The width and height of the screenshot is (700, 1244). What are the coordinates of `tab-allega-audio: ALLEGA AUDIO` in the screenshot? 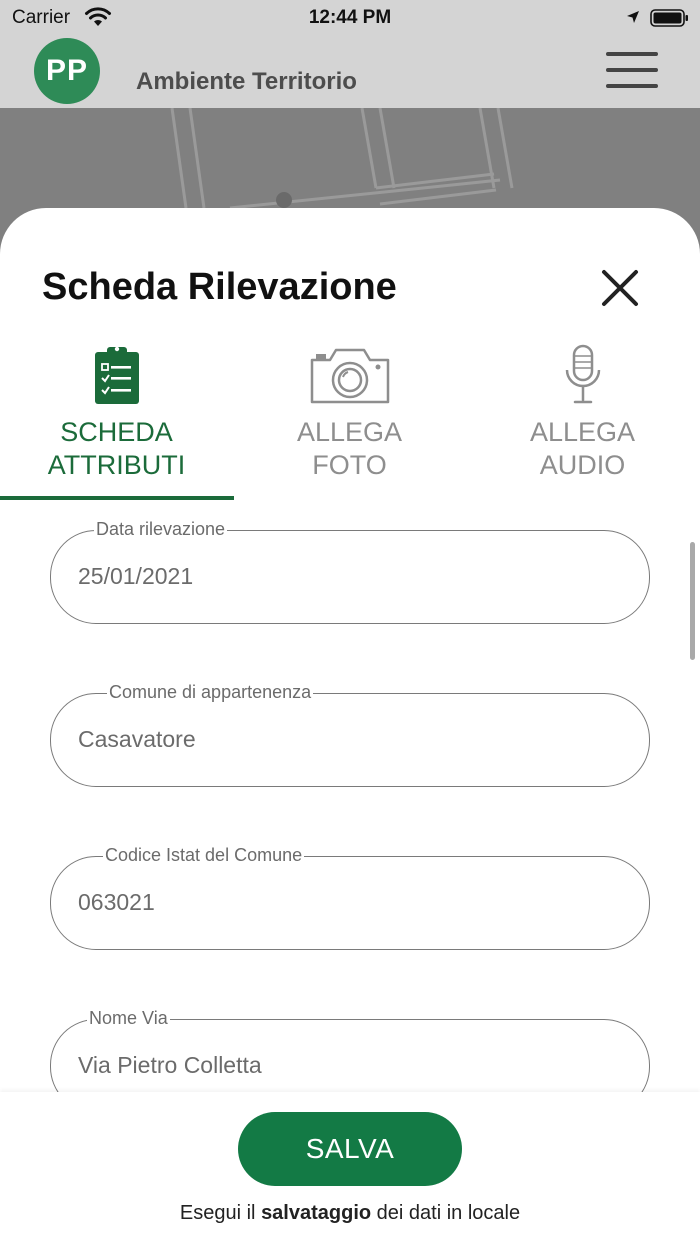 It's located at (582, 420).